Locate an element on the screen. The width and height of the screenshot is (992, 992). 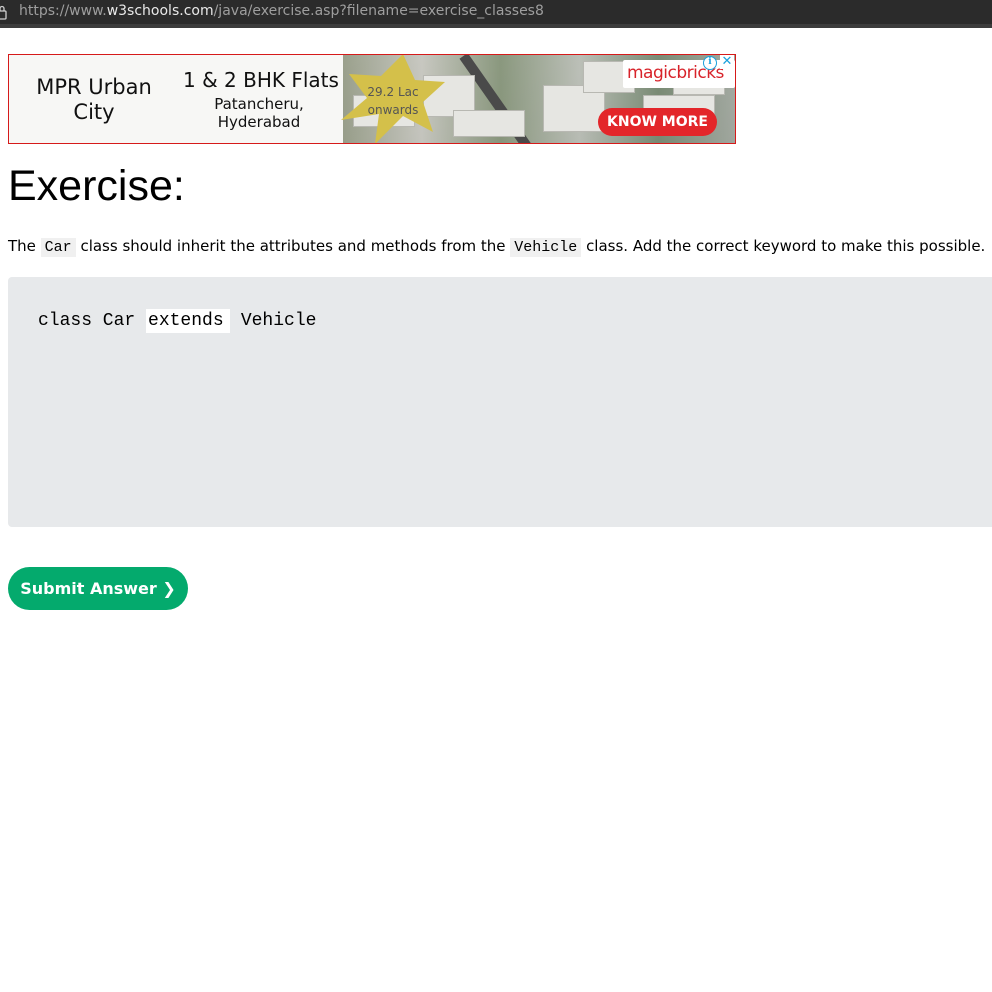
ad-brand: MPR Urban City is located at coordinates (94, 99).